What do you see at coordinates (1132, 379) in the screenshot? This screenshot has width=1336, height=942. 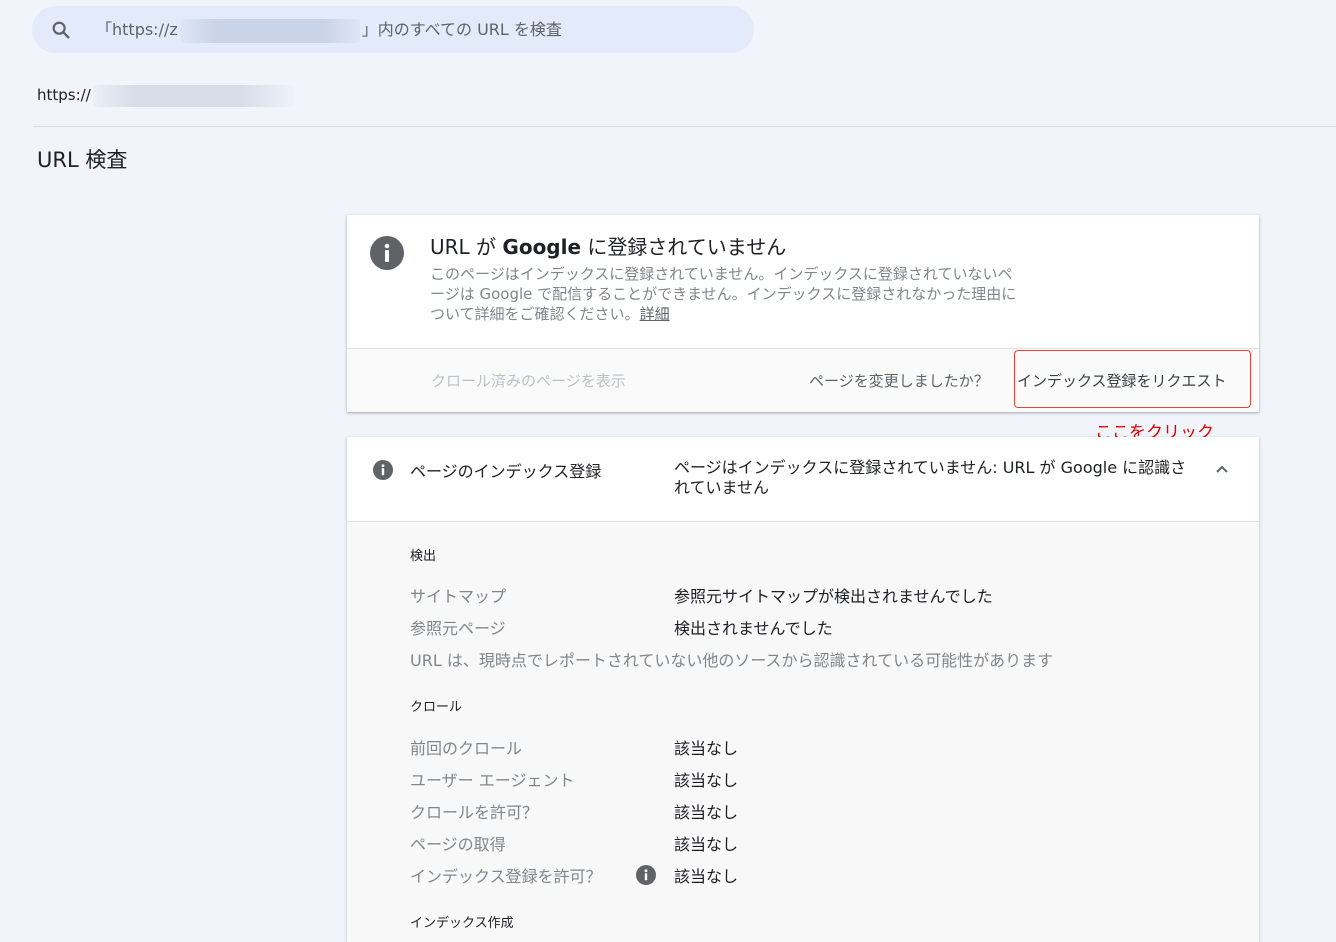 I see `annotation-highlight-box` at bounding box center [1132, 379].